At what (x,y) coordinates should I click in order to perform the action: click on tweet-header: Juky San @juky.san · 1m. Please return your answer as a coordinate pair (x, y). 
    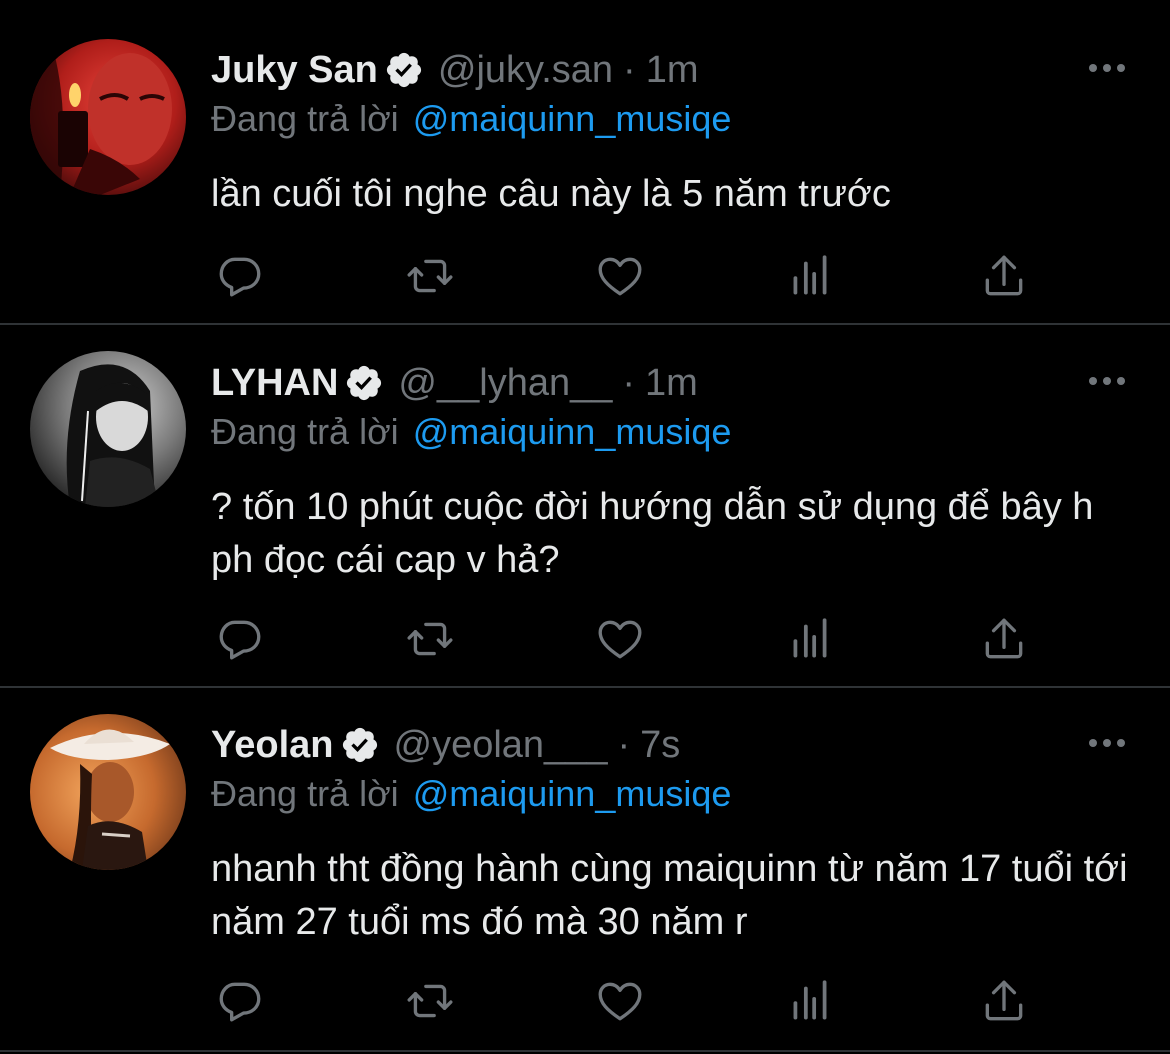
    Looking at the image, I should click on (455, 70).